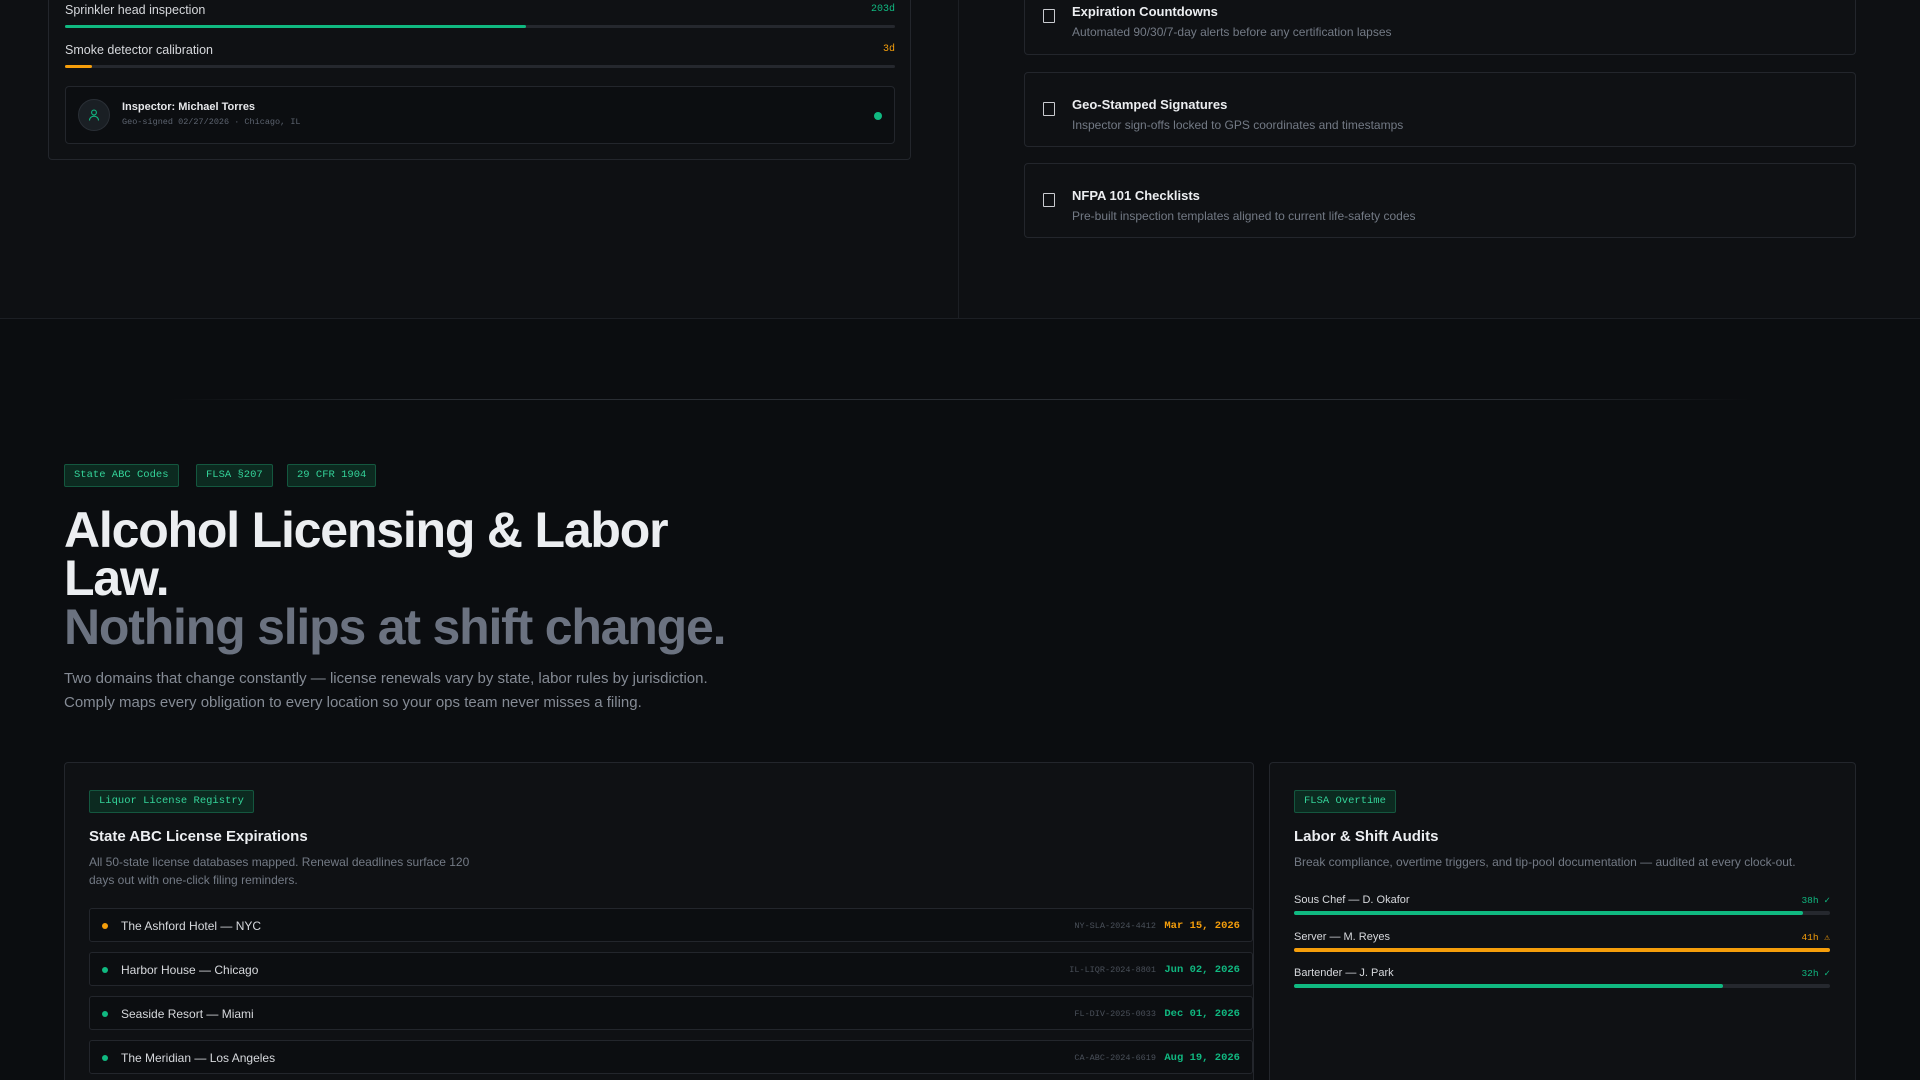  Describe the element at coordinates (211, 122) in the screenshot. I see `inspector-meta: Geo-signed 02/27/2026 · Chicago, IL` at that location.